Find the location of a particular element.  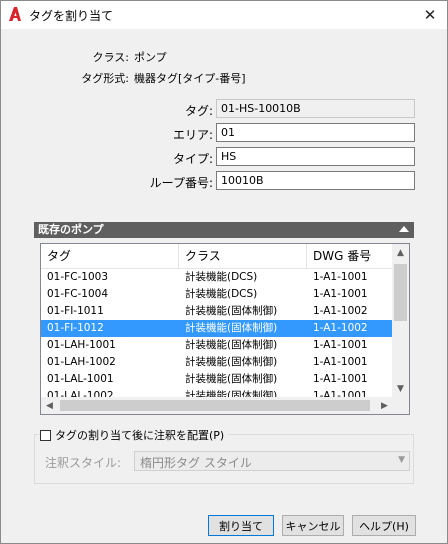

loop-number-field: 10010B is located at coordinates (315, 180).